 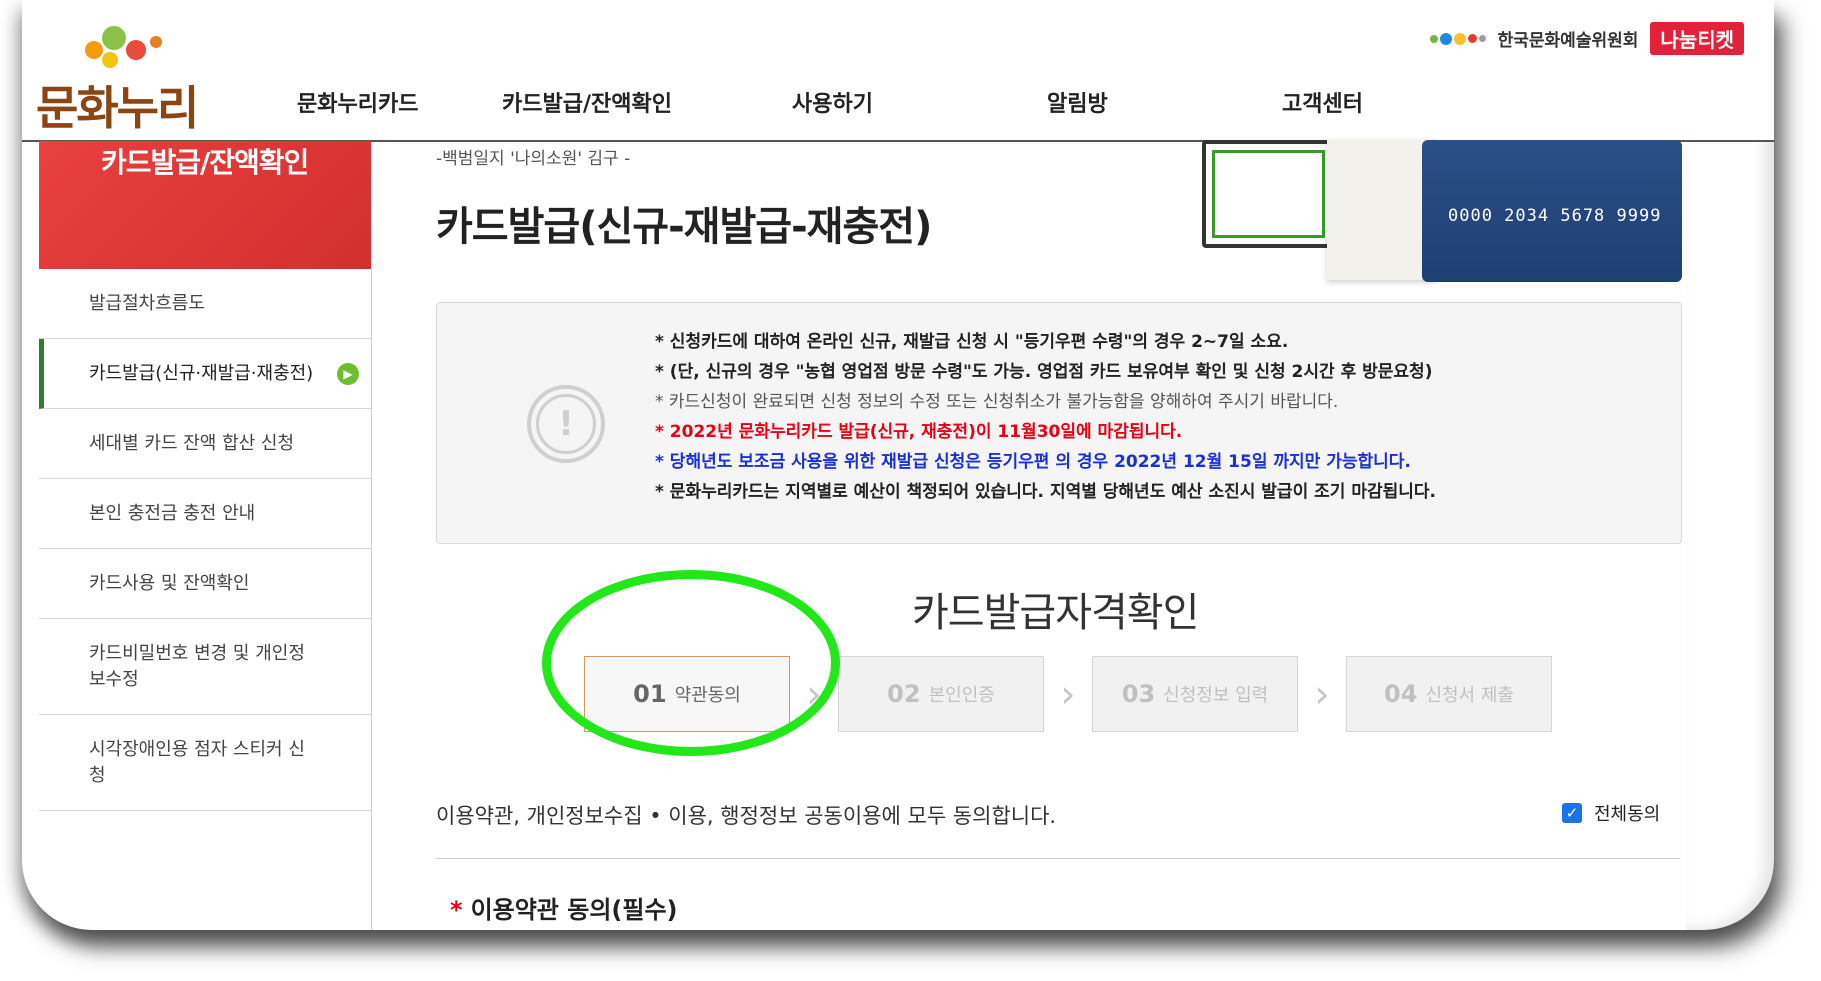 I want to click on site-logo: 문화누리, so click(x=126, y=77).